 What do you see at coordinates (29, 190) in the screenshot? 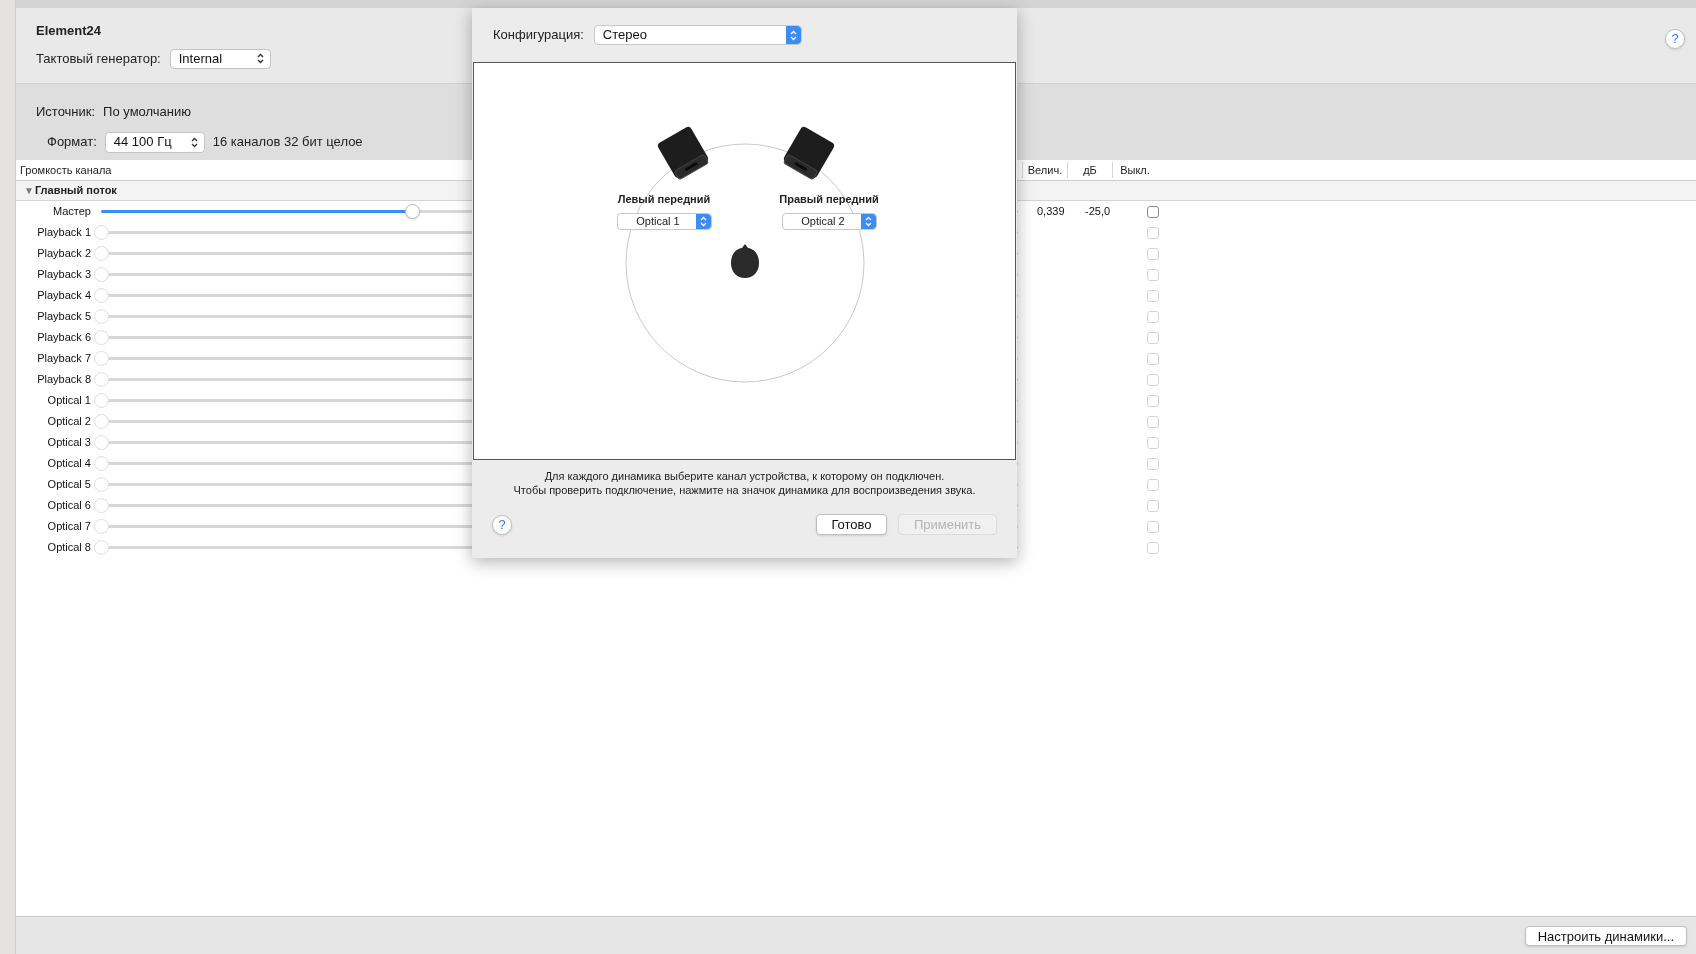
I see `disclosure-triangle: ▼` at bounding box center [29, 190].